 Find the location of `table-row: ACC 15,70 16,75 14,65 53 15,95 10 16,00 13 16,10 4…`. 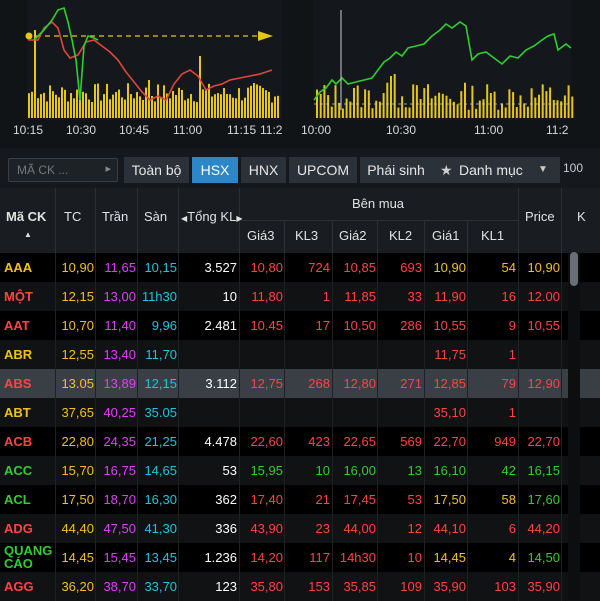

table-row: ACC 15,70 16,75 14,65 53 15,95 10 16,00 13 16,10 4… is located at coordinates (300, 470).